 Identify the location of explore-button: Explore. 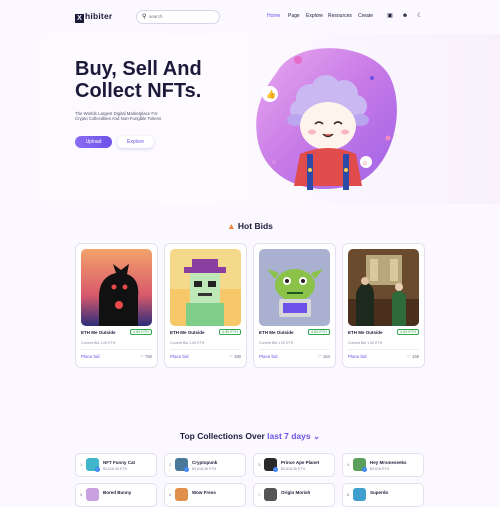
(135, 142).